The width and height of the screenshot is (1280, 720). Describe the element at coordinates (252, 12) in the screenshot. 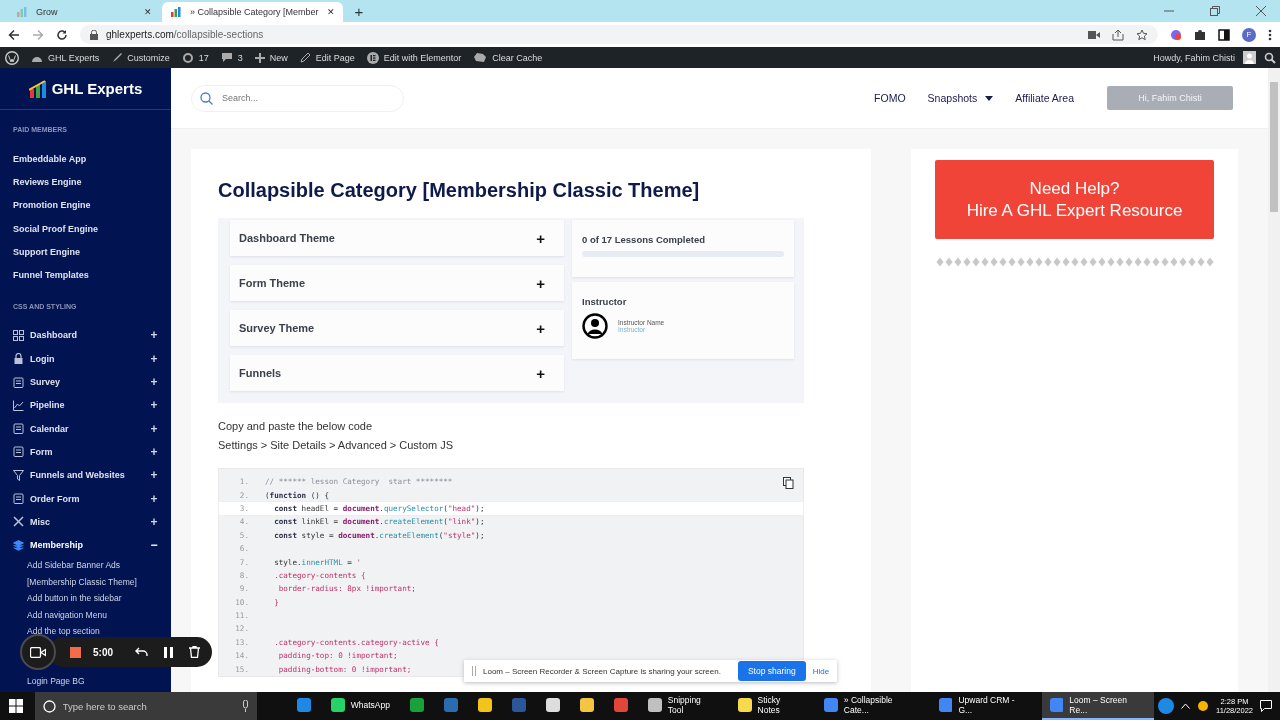

I see `browser-tab: » Collapsible Category [Member ✕` at that location.